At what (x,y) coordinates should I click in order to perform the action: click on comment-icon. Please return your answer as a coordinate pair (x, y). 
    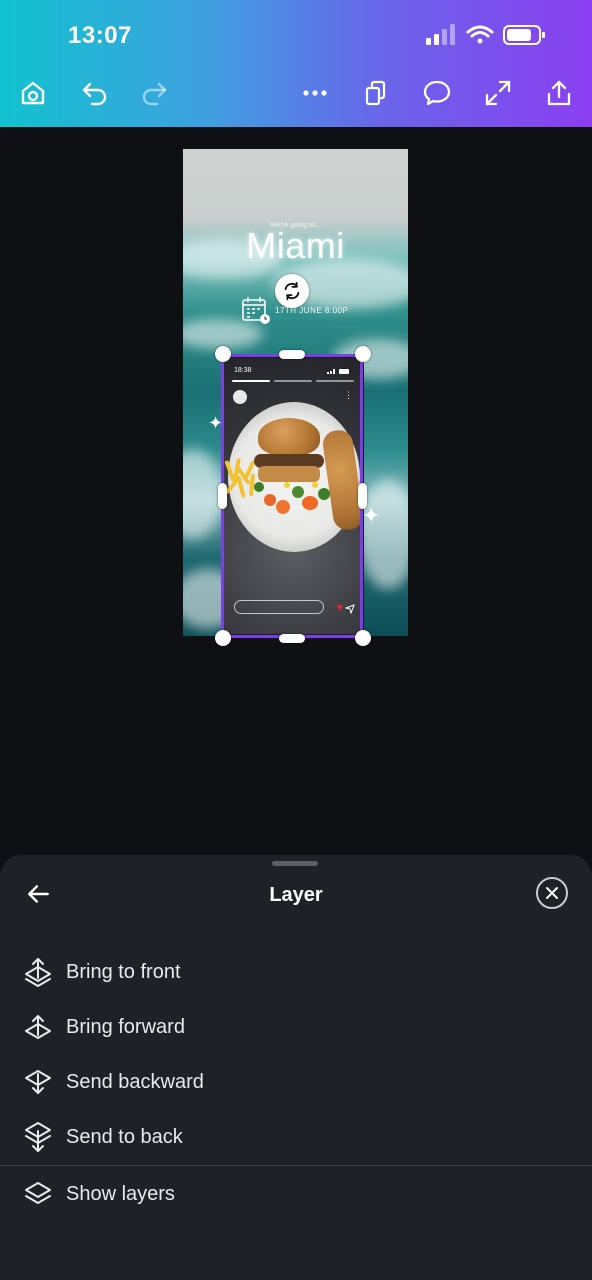
    Looking at the image, I should click on (437, 93).